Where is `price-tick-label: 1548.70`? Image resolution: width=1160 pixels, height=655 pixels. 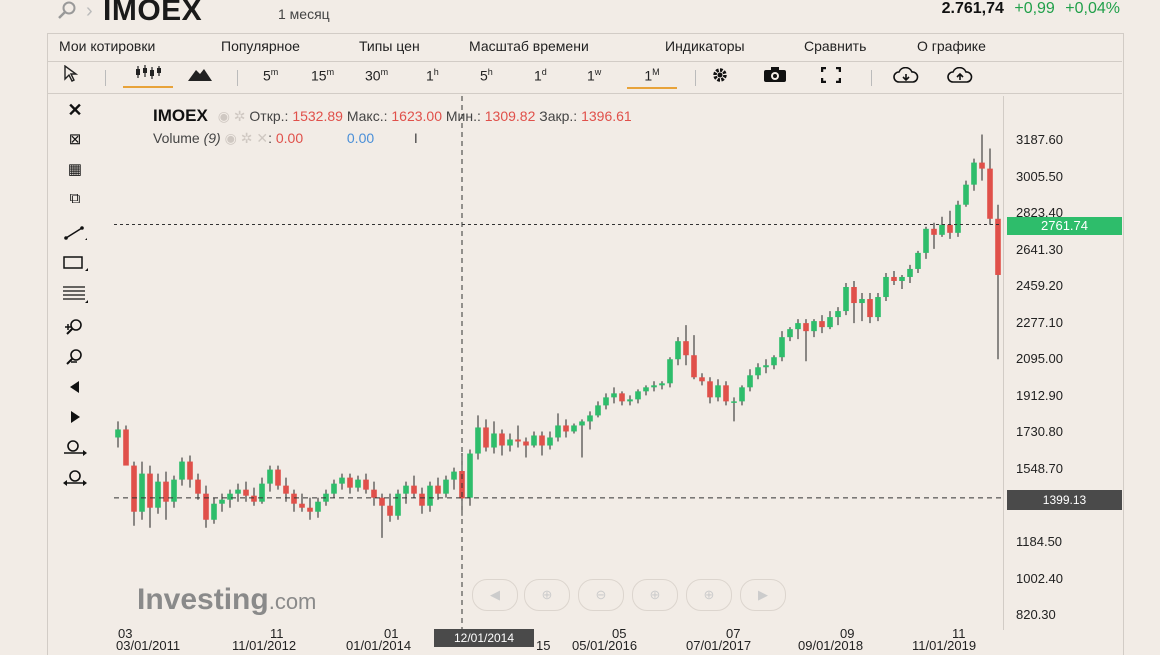
price-tick-label: 1548.70 is located at coordinates (1039, 468).